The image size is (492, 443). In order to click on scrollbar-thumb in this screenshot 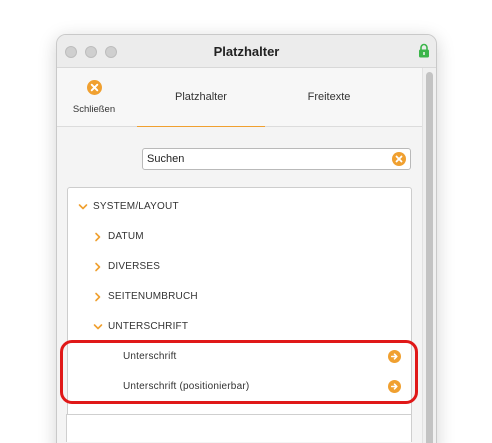, I will do `click(429, 257)`.